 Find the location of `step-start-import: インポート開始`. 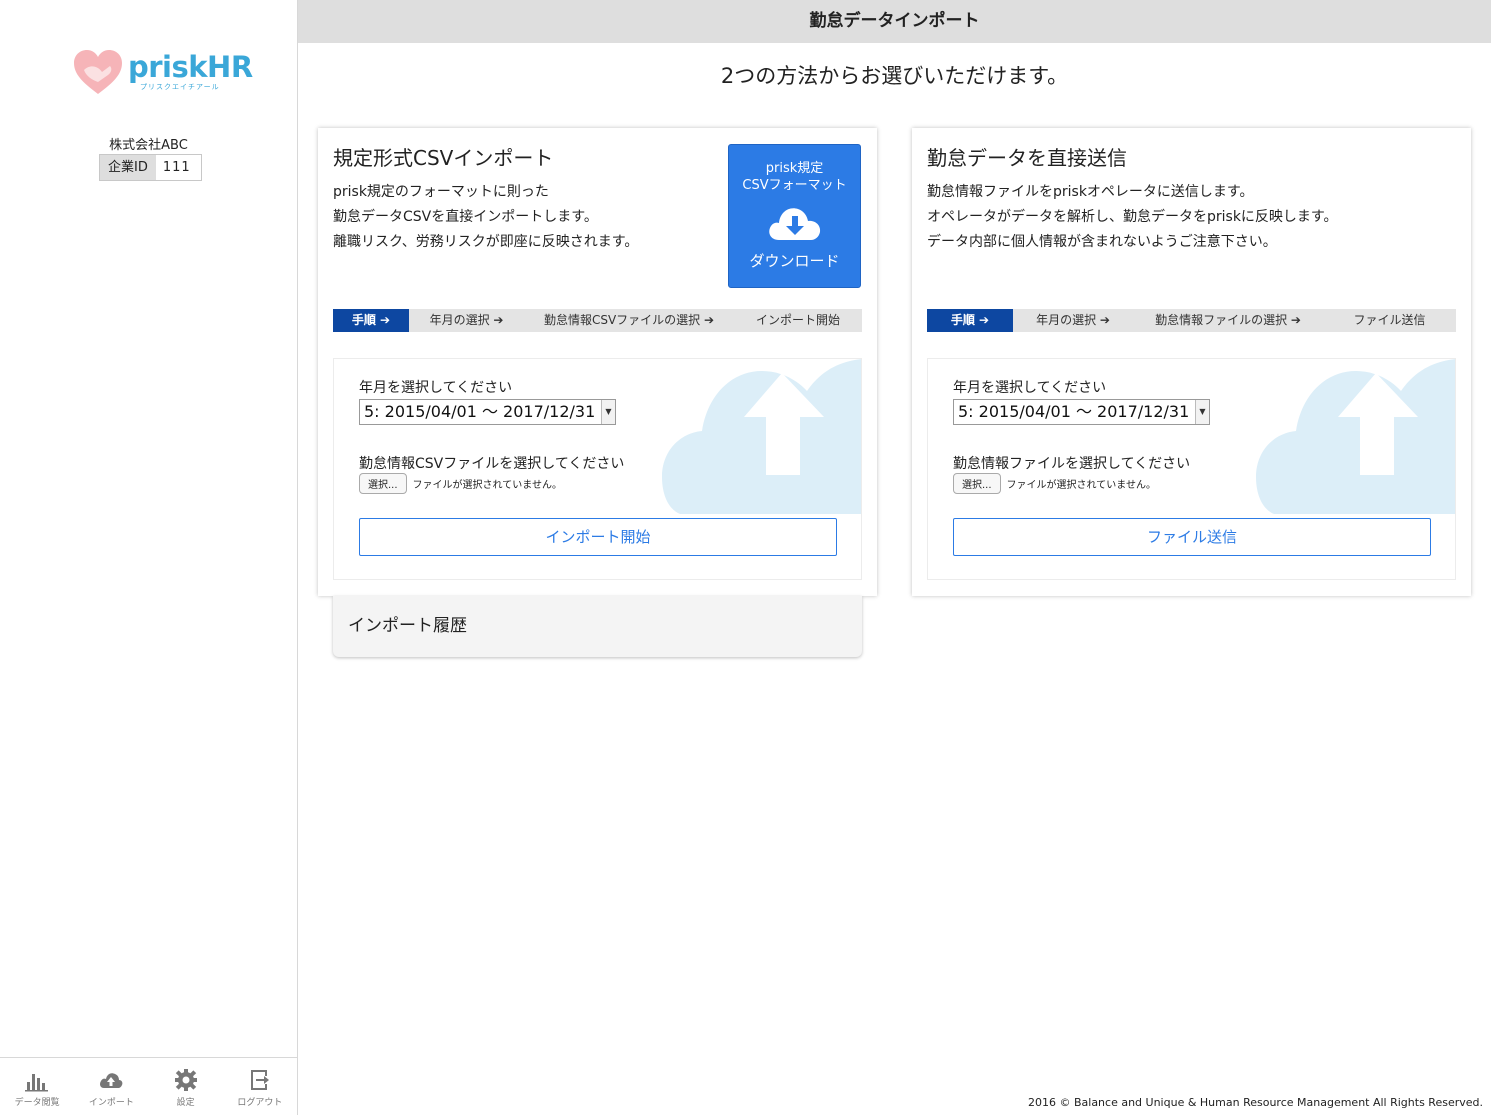

step-start-import: インポート開始 is located at coordinates (797, 320).